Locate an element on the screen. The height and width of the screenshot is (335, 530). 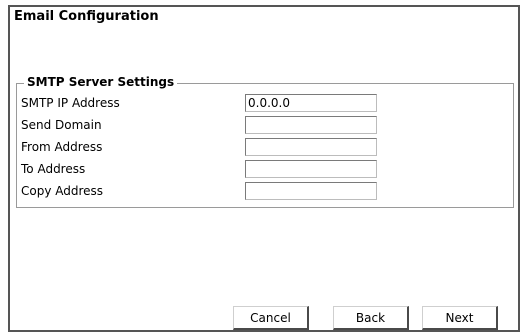
back-button: Back is located at coordinates (371, 318).